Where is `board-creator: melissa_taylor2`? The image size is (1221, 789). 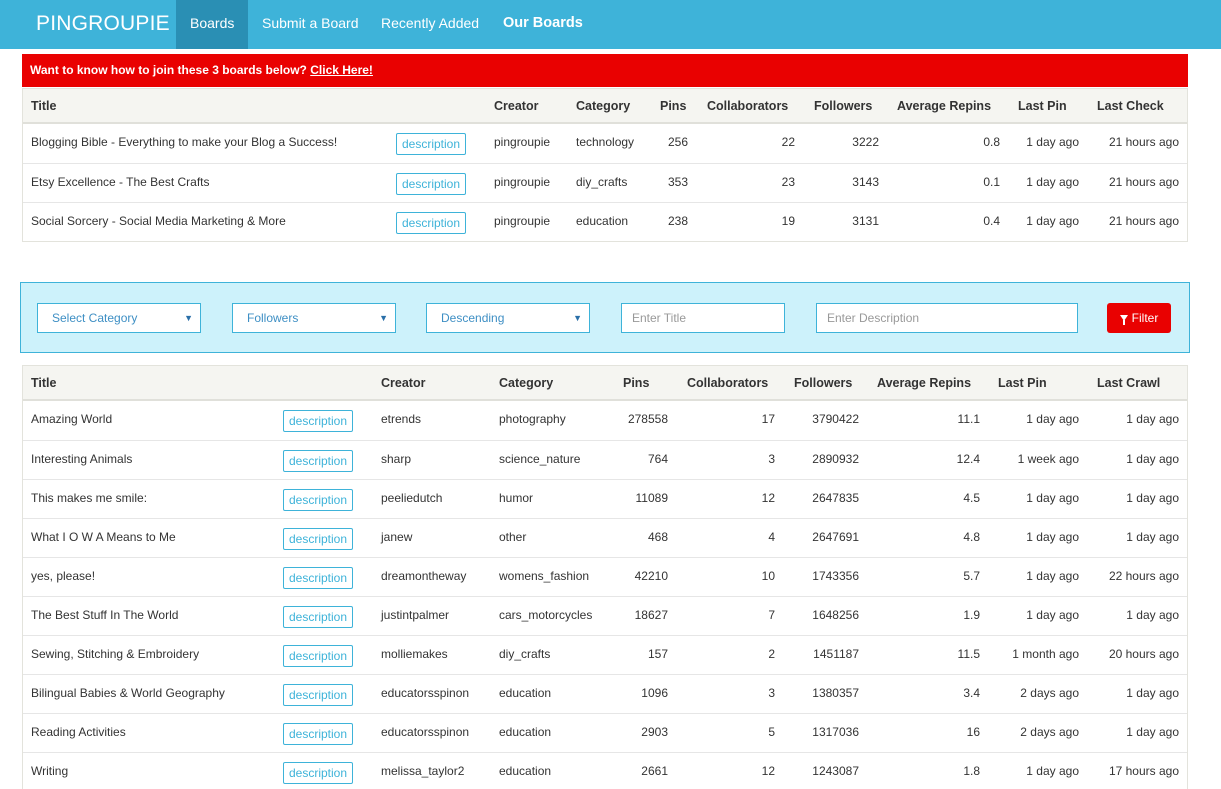
board-creator: melissa_taylor2 is located at coordinates (422, 771).